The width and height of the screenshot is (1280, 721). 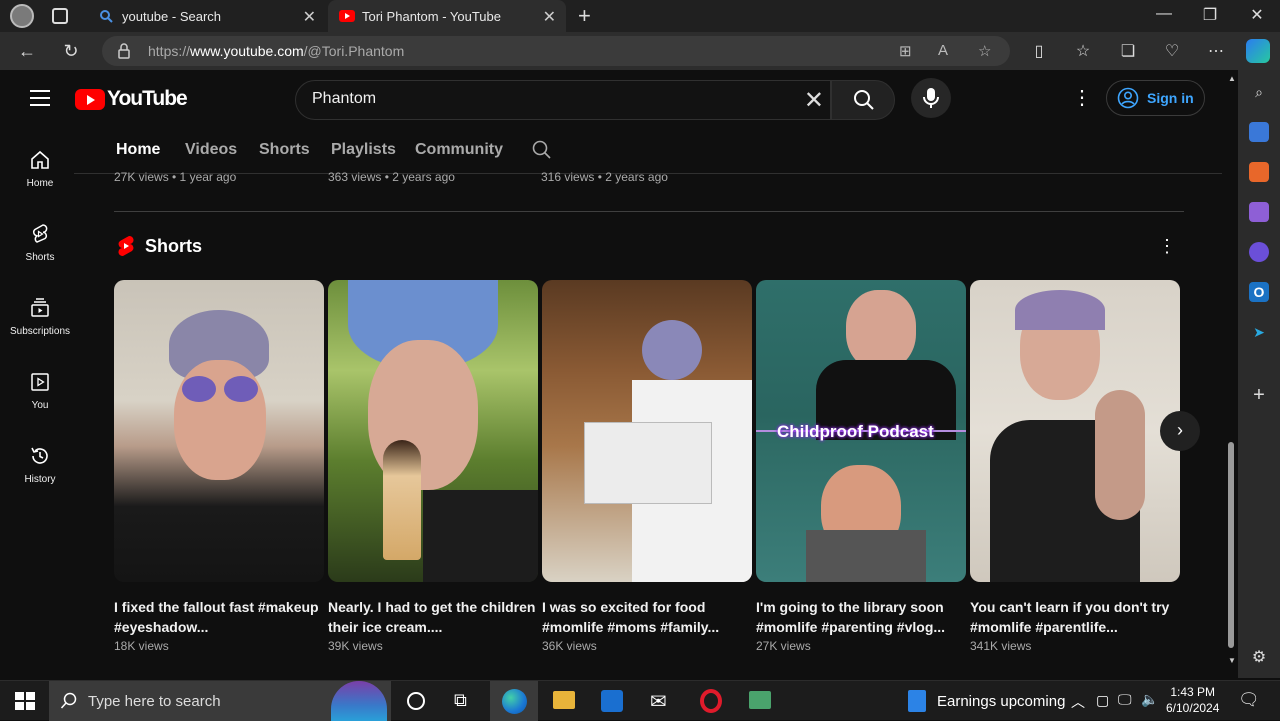 I want to click on tab-community: Community, so click(x=459, y=150).